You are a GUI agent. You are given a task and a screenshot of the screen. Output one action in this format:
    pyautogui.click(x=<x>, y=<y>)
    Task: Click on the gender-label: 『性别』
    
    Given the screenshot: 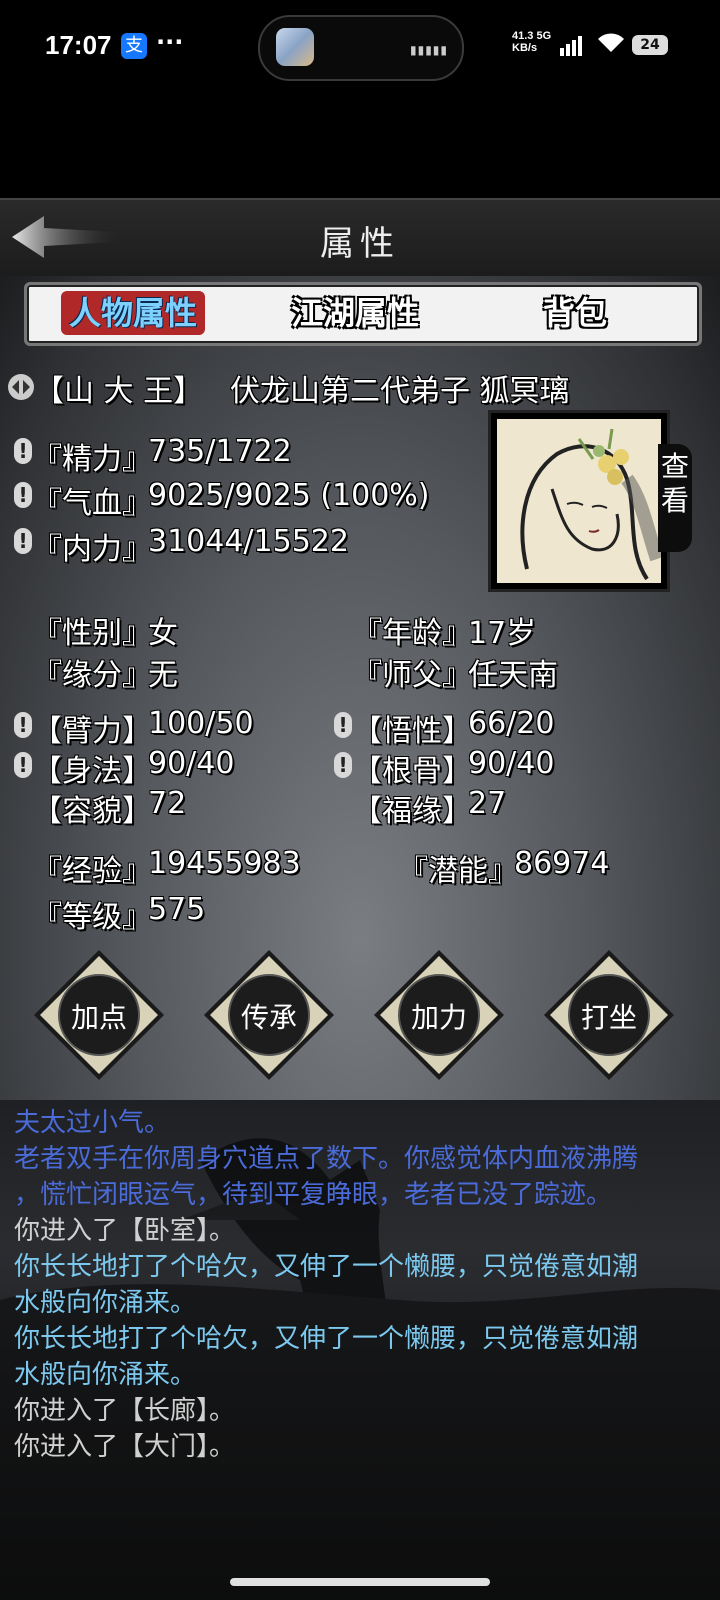 What is the action you would take?
    pyautogui.click(x=92, y=633)
    